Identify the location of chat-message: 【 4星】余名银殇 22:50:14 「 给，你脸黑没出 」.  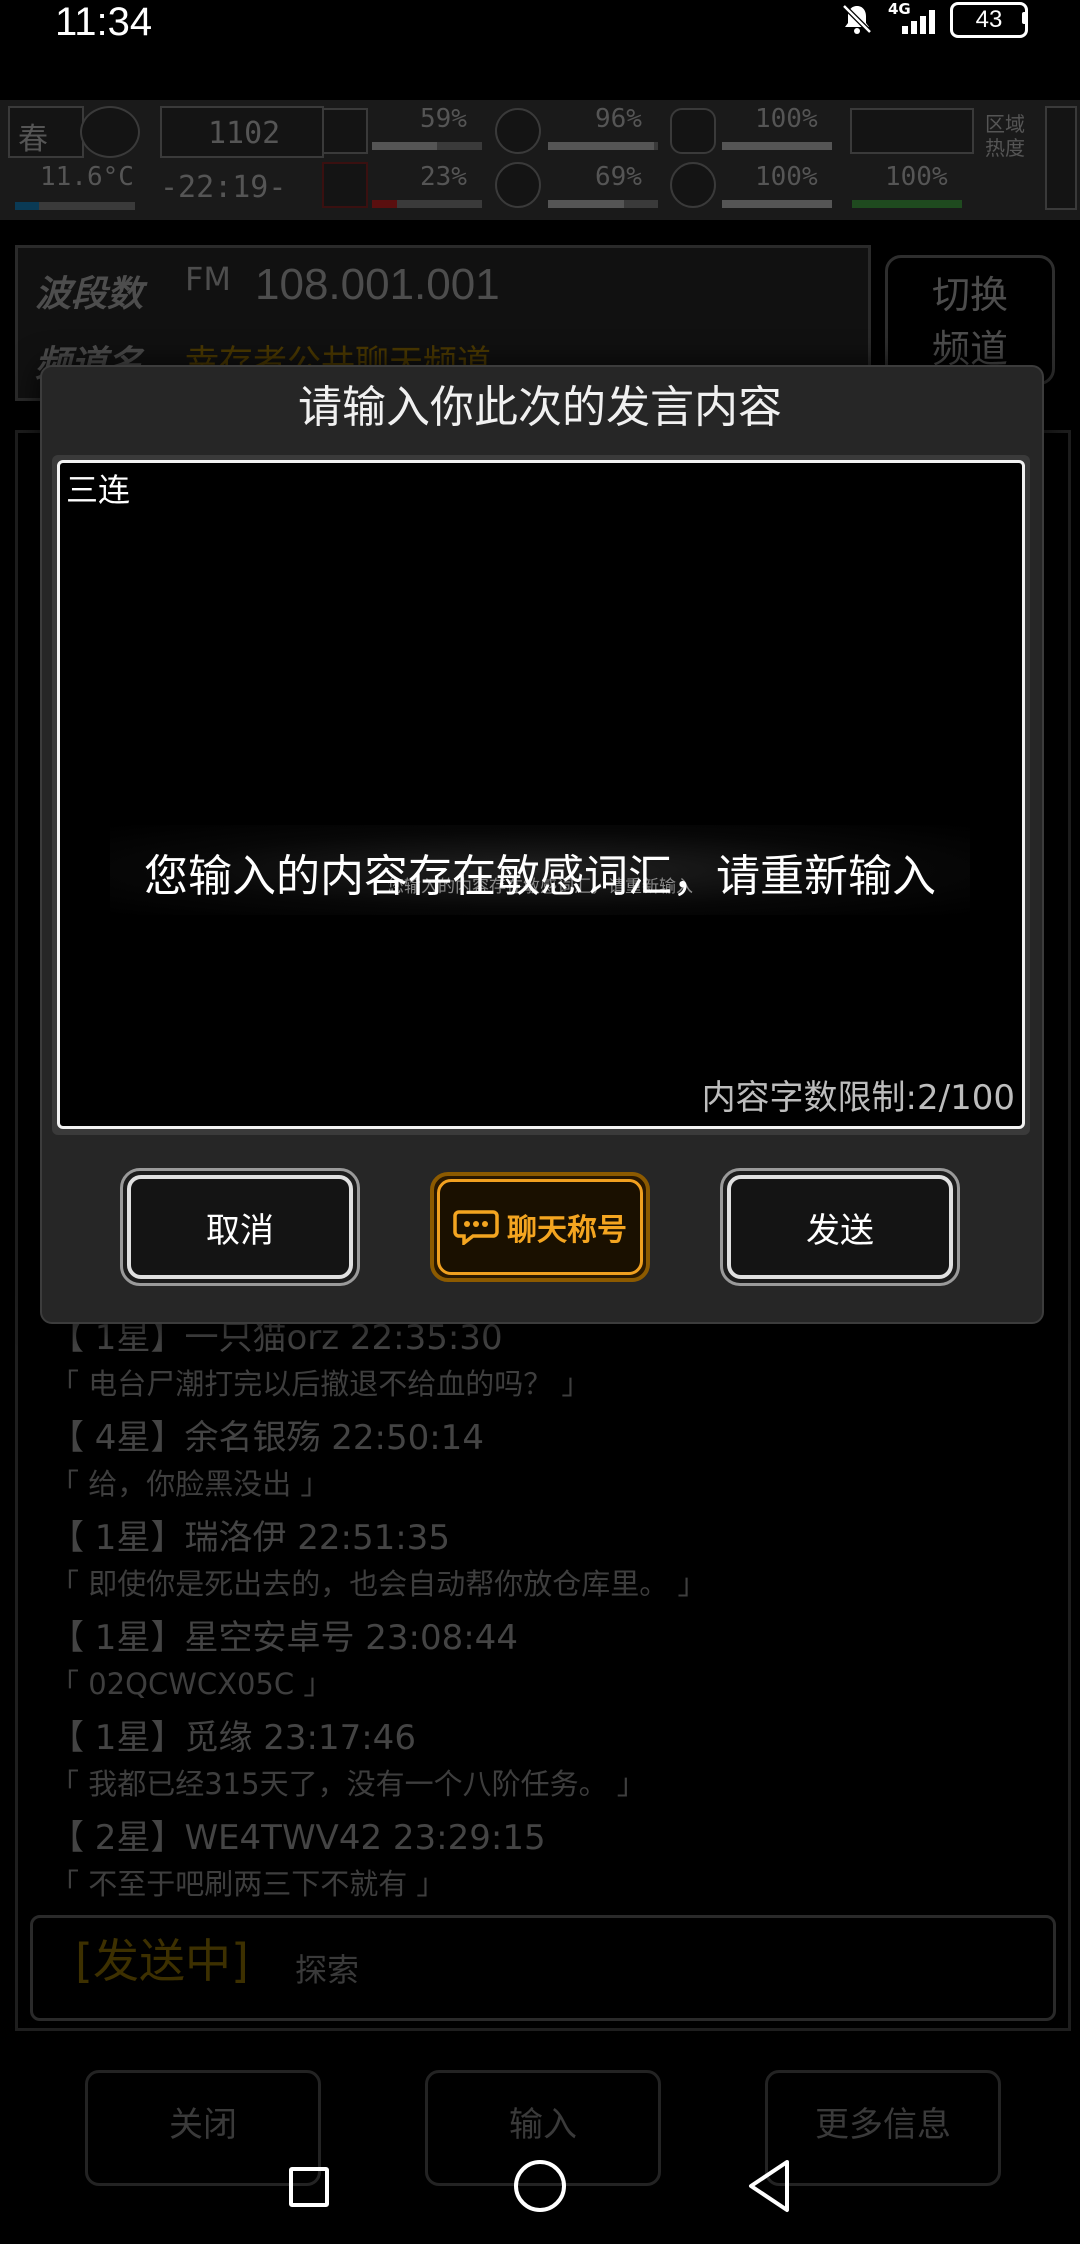
(267, 1459).